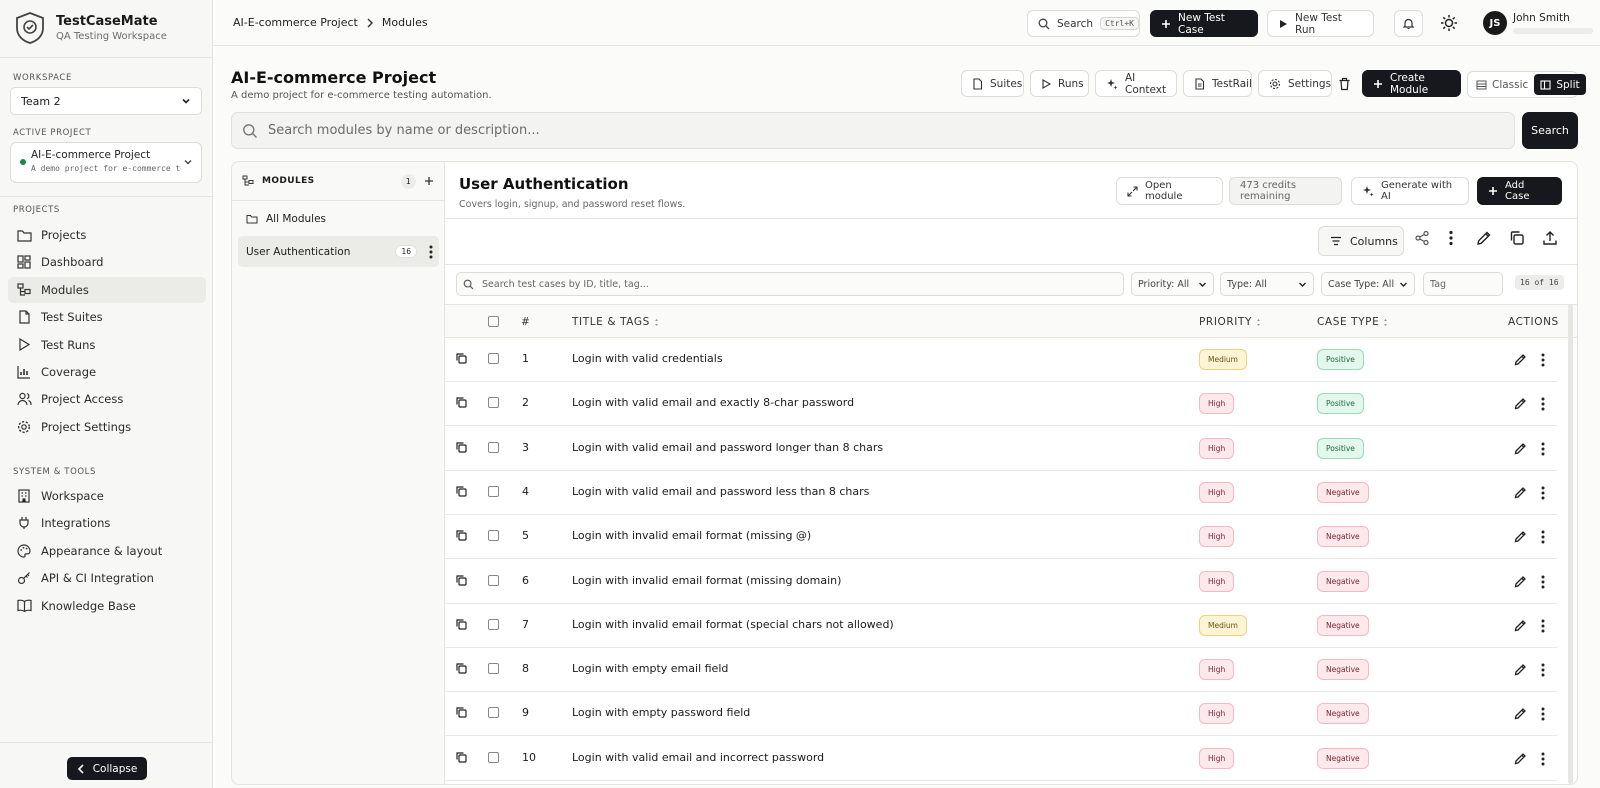  Describe the element at coordinates (107, 235) in the screenshot. I see `sidebar-item-projects: Projects` at that location.